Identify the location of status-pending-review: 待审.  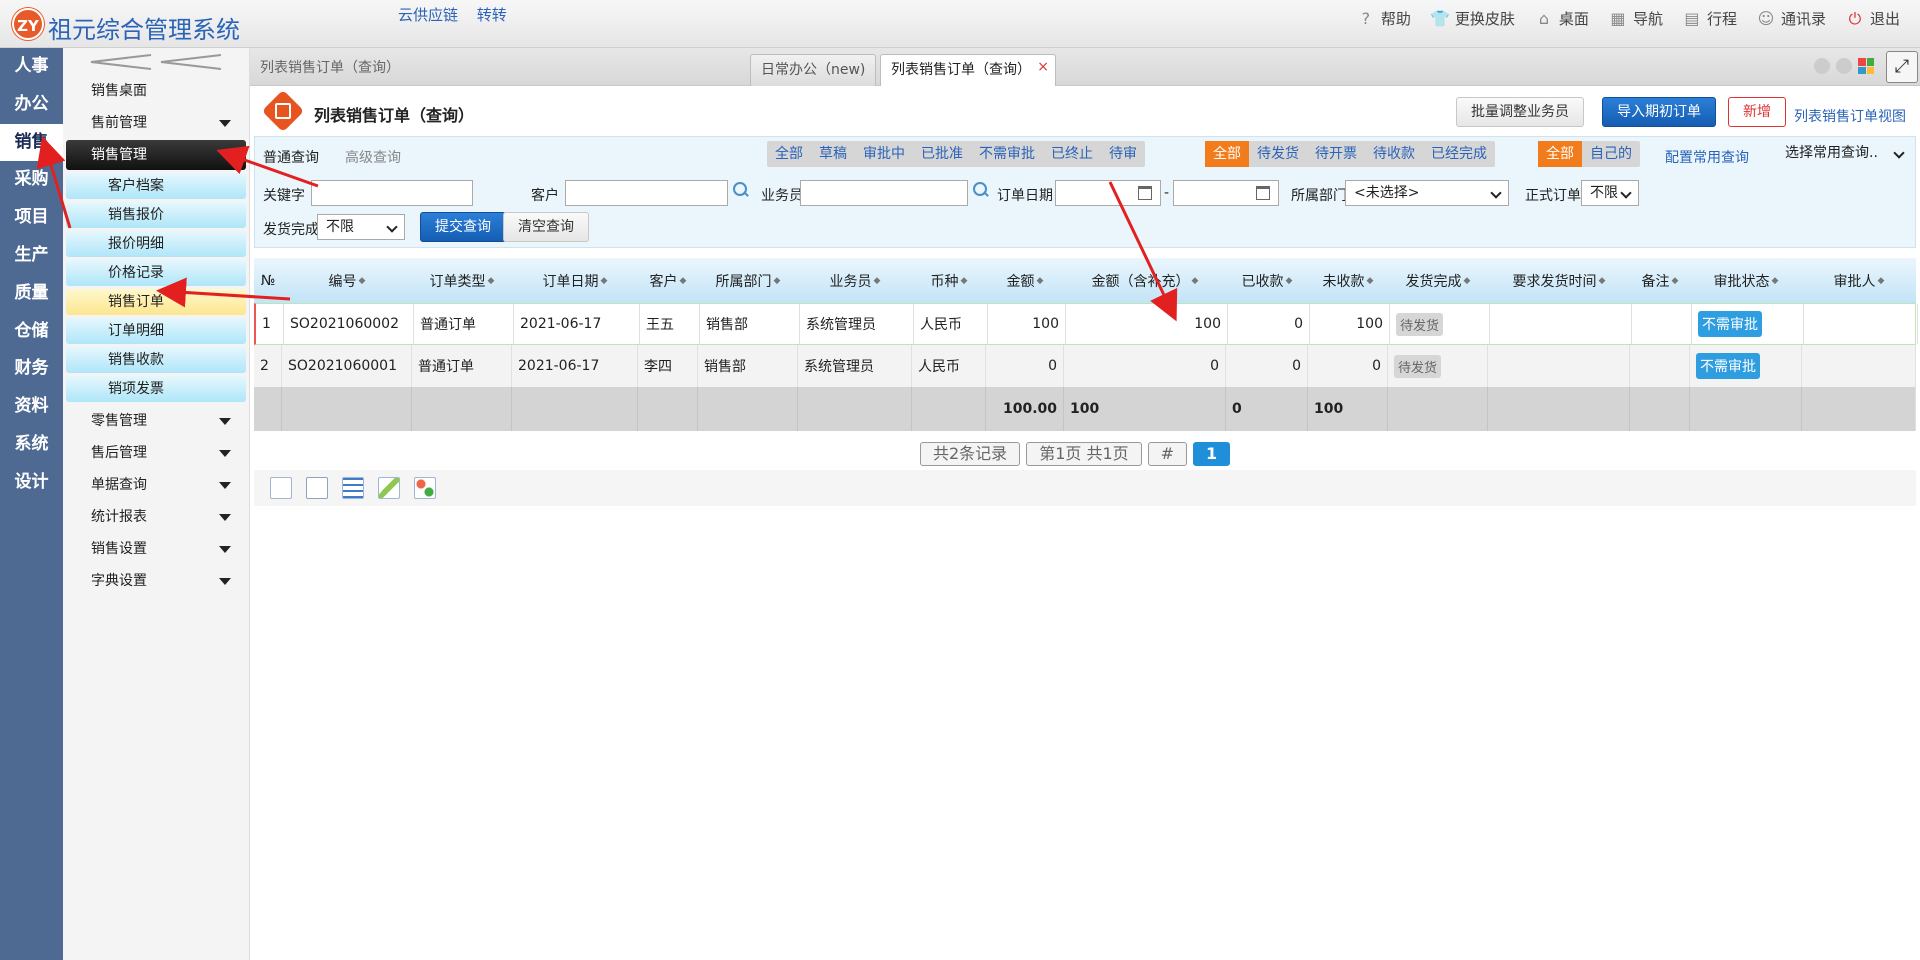
(1123, 154).